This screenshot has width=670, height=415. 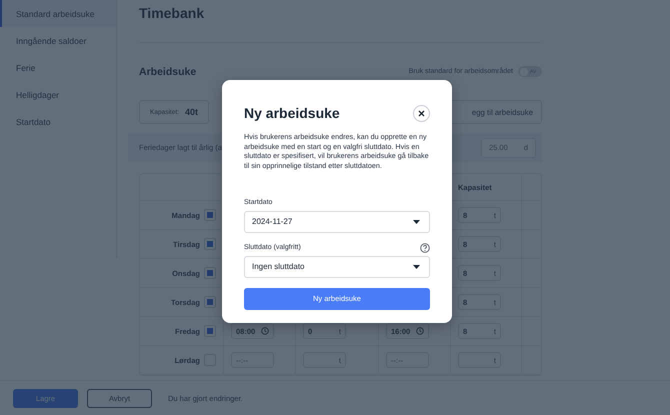 What do you see at coordinates (337, 221) in the screenshot?
I see `date-select: 2024-11-27` at bounding box center [337, 221].